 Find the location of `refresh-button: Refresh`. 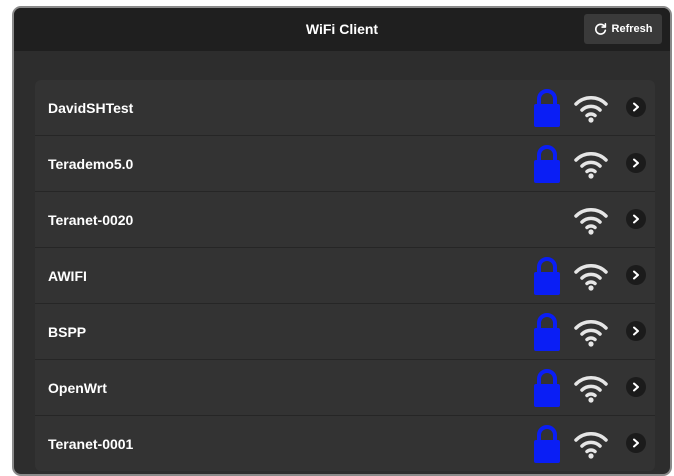

refresh-button: Refresh is located at coordinates (623, 29).